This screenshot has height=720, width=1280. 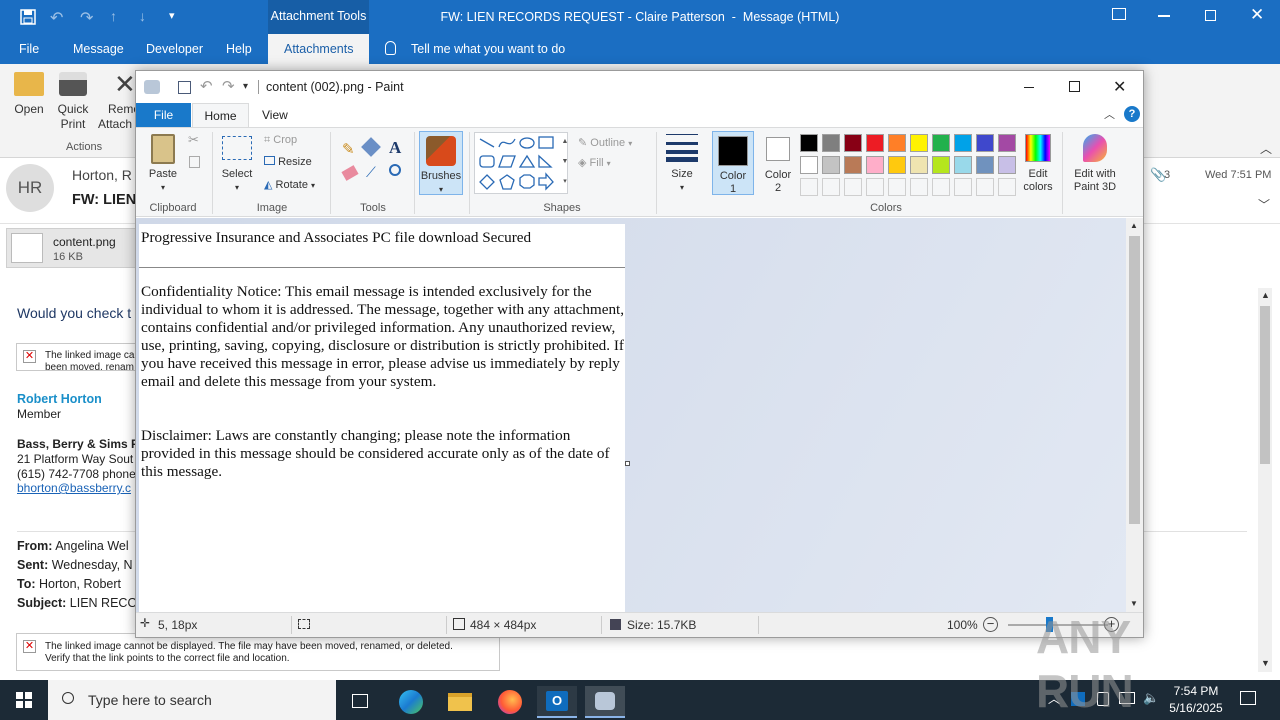 What do you see at coordinates (113, 16) in the screenshot?
I see `up-arrow-icon: ↑` at bounding box center [113, 16].